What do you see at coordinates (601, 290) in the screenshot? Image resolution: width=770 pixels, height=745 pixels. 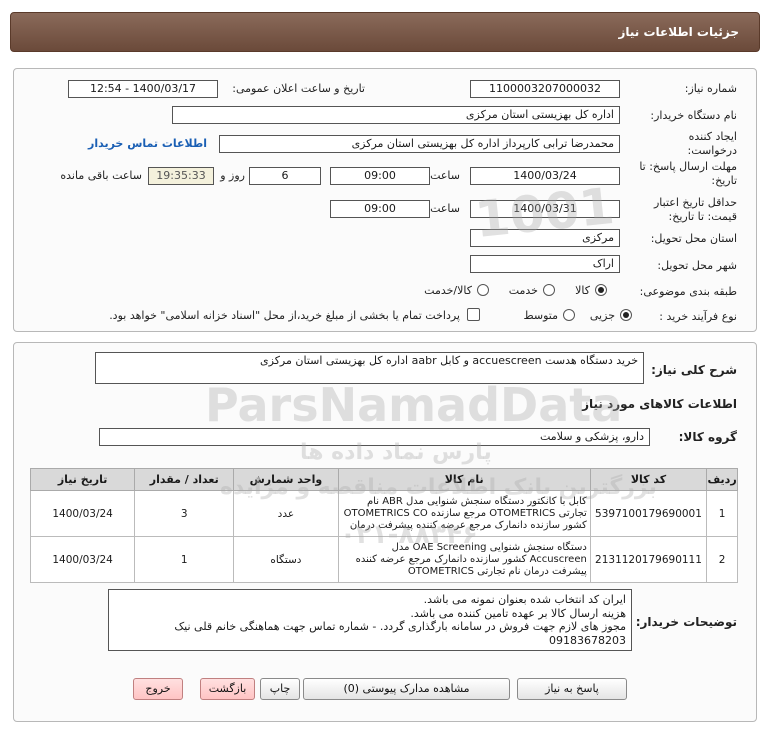 I see `category-radio-goods` at bounding box center [601, 290].